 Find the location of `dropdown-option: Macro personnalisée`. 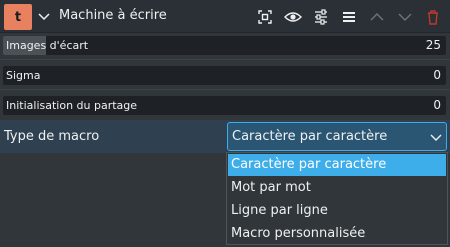

dropdown-option: Macro personnalisée is located at coordinates (337, 234).